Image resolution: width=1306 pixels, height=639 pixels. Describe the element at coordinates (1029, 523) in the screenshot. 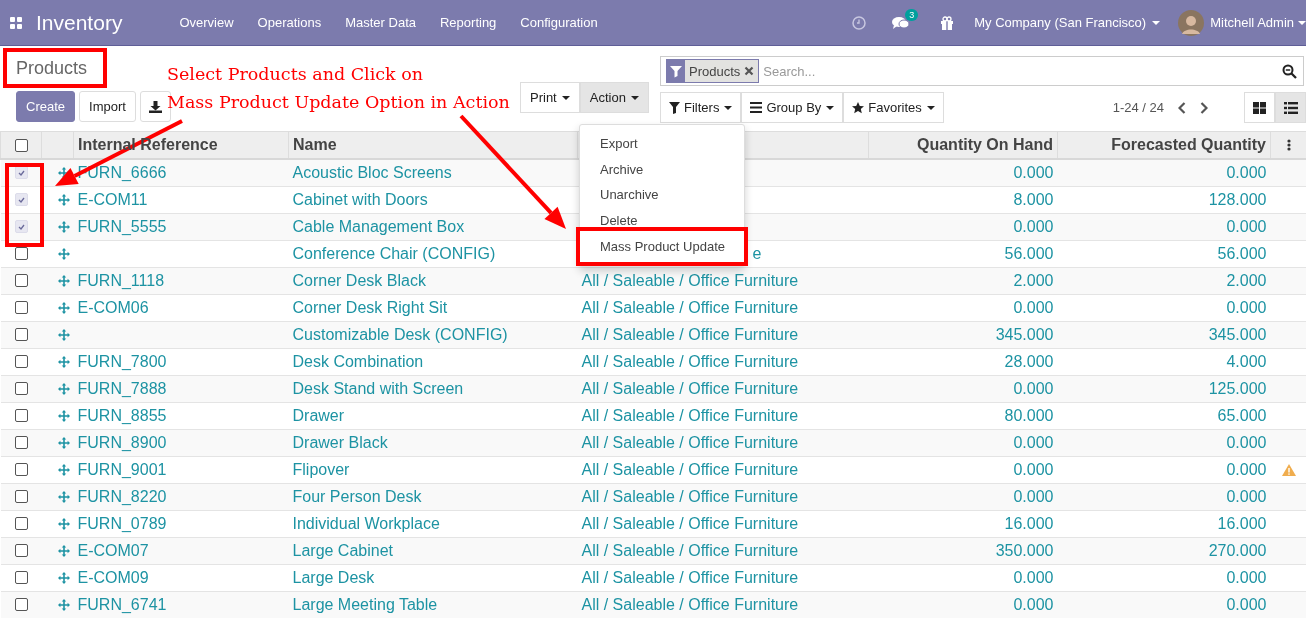

I see `table-cell: 16.000` at that location.